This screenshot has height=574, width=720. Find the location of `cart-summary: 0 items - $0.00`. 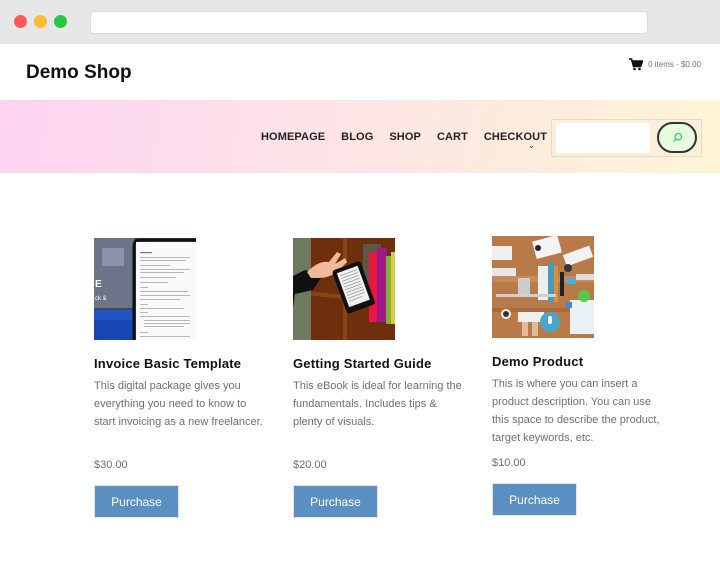

cart-summary: 0 items - $0.00 is located at coordinates (674, 64).